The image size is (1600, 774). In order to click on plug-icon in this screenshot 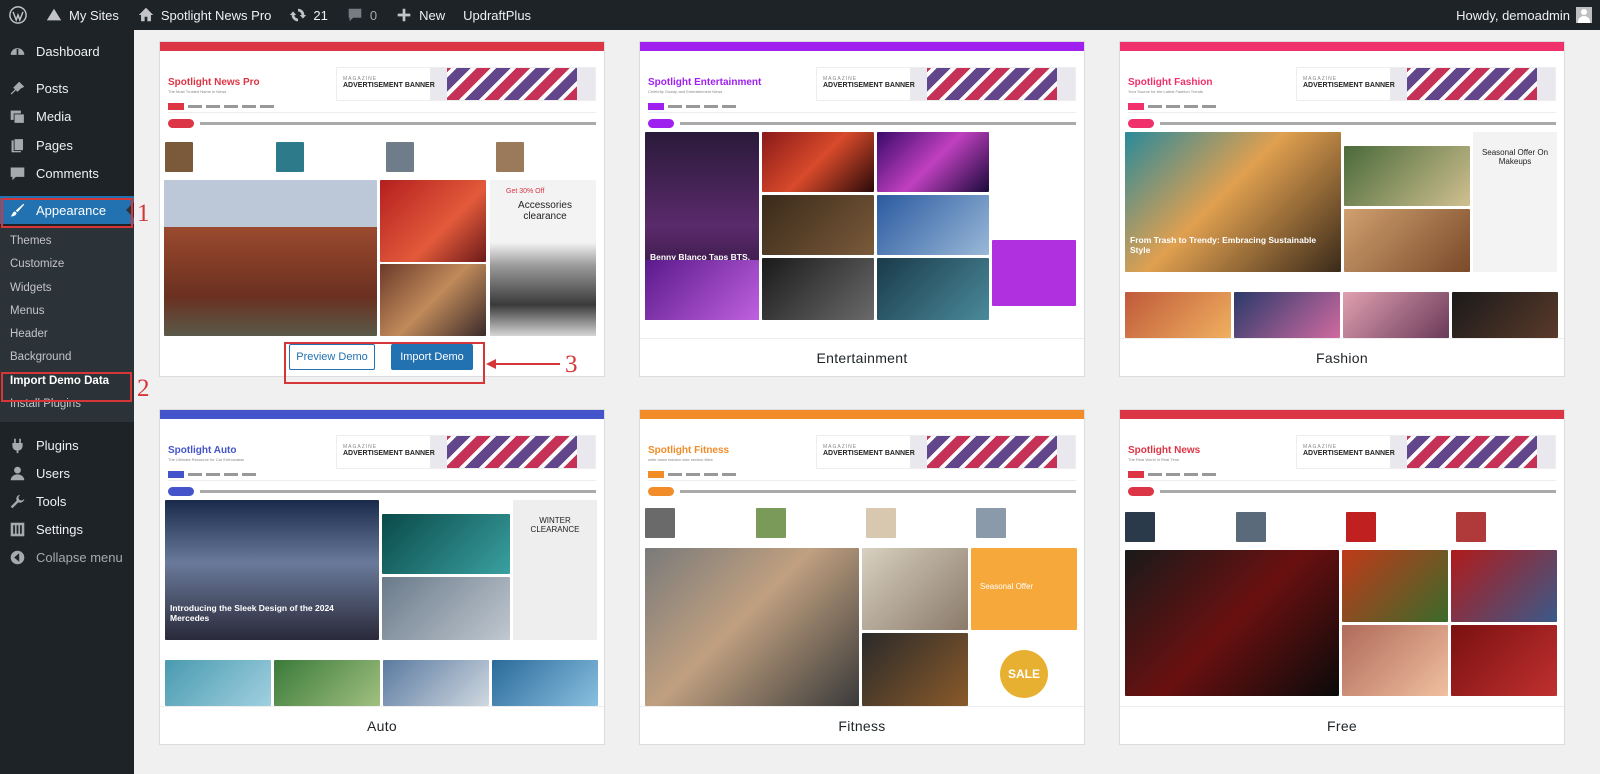, I will do `click(17, 445)`.